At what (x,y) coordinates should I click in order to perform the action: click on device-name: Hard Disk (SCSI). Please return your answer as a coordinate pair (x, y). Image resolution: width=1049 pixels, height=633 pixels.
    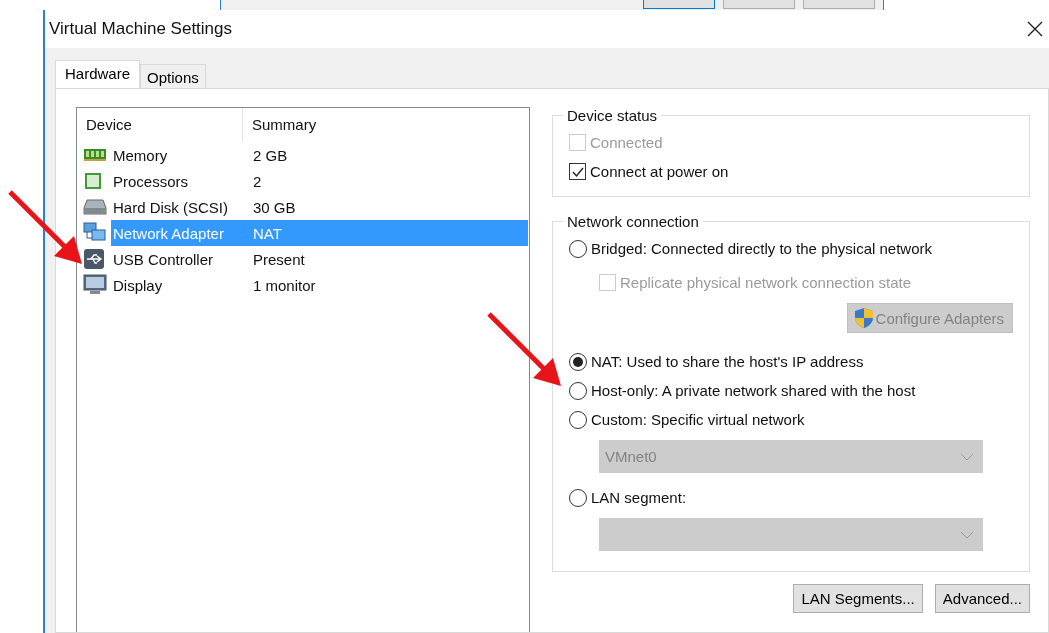
    Looking at the image, I should click on (170, 207).